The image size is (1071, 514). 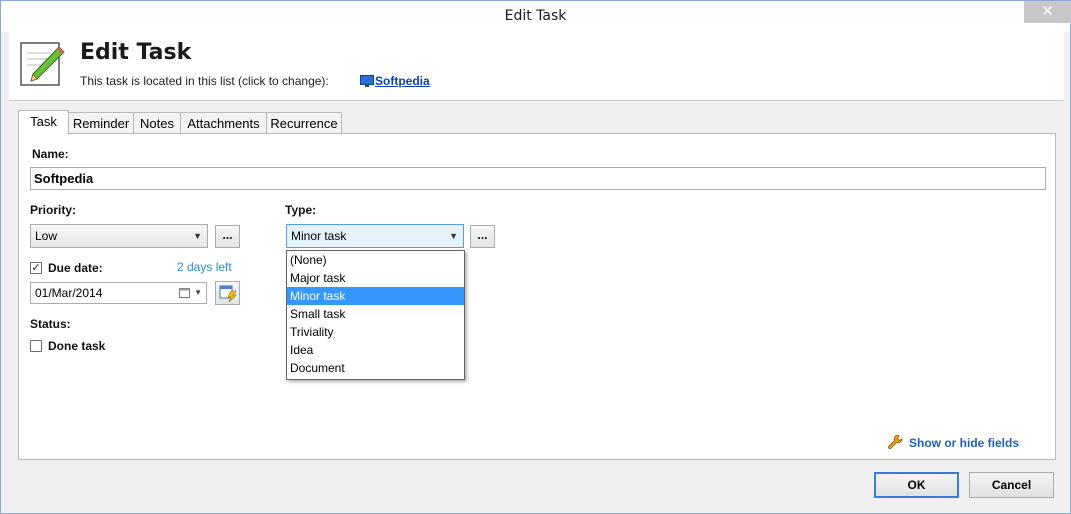 I want to click on tab-task: Task, so click(x=43, y=122).